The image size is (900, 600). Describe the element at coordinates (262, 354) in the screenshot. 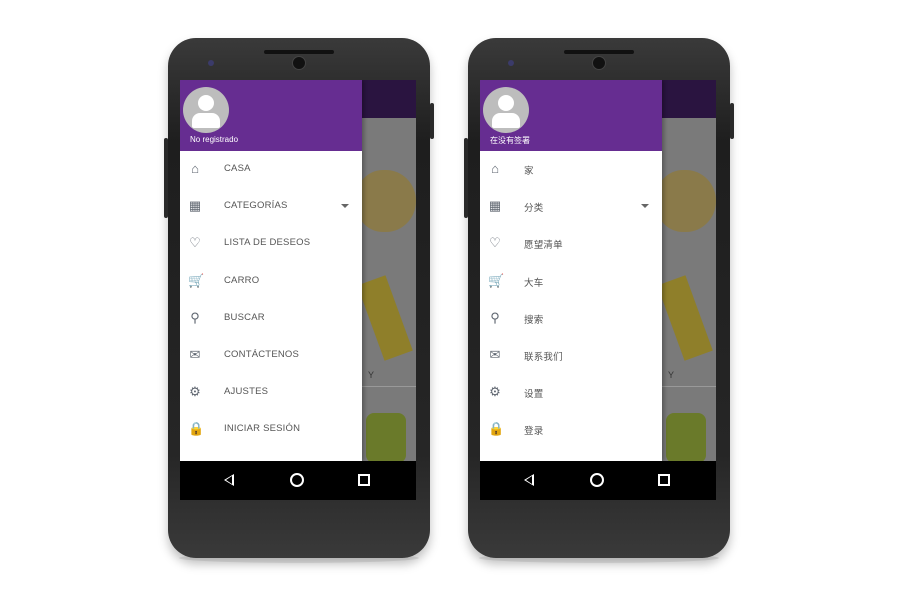

I see `drawer-item-label: CONTÁCTENOS` at that location.